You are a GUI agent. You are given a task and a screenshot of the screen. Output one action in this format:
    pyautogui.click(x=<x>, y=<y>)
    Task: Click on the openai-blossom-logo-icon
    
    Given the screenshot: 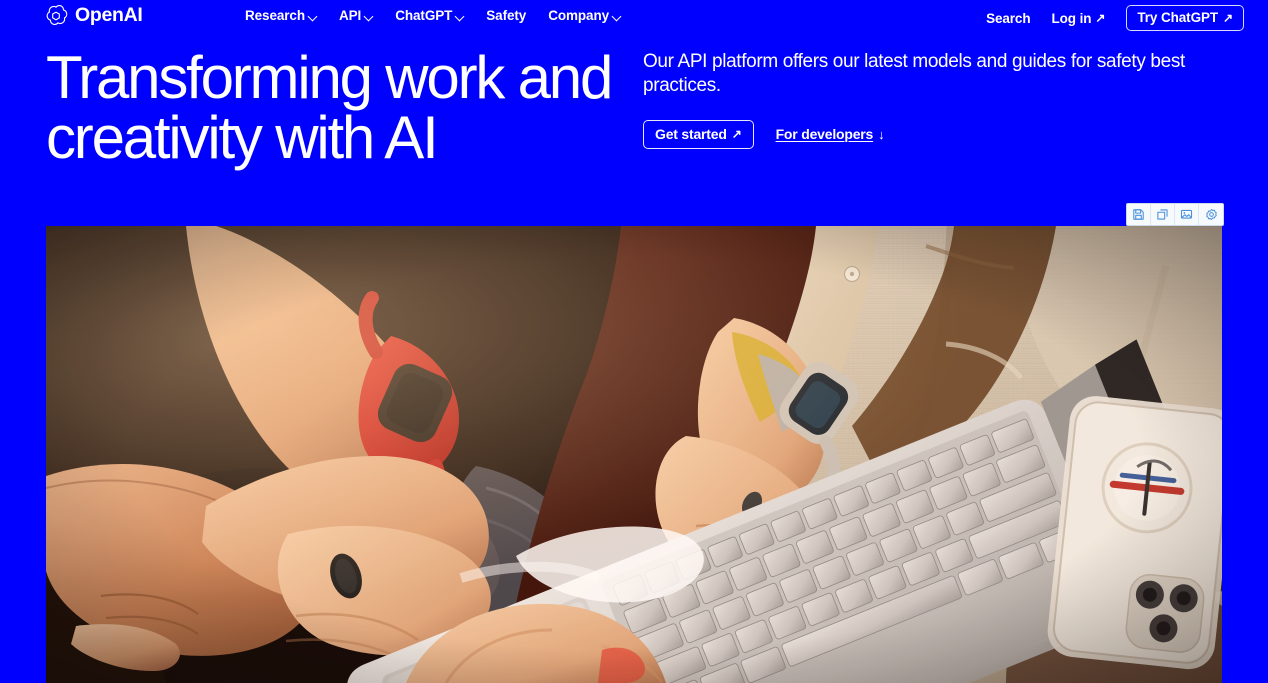 What is the action you would take?
    pyautogui.click(x=56, y=16)
    